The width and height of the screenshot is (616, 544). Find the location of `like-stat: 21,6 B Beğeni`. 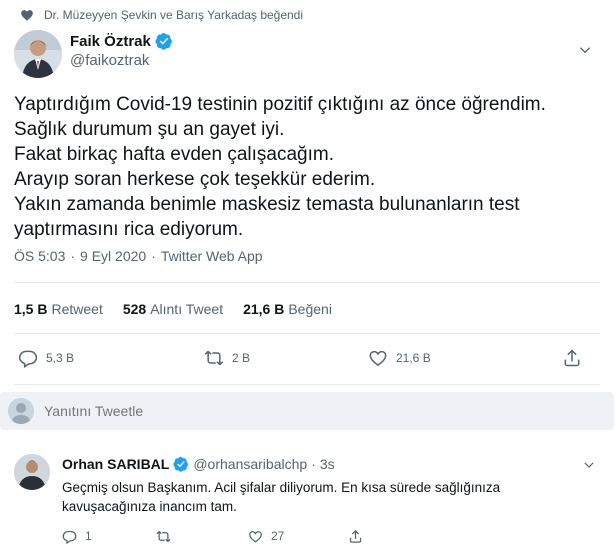

like-stat: 21,6 B Beğeni is located at coordinates (287, 309).